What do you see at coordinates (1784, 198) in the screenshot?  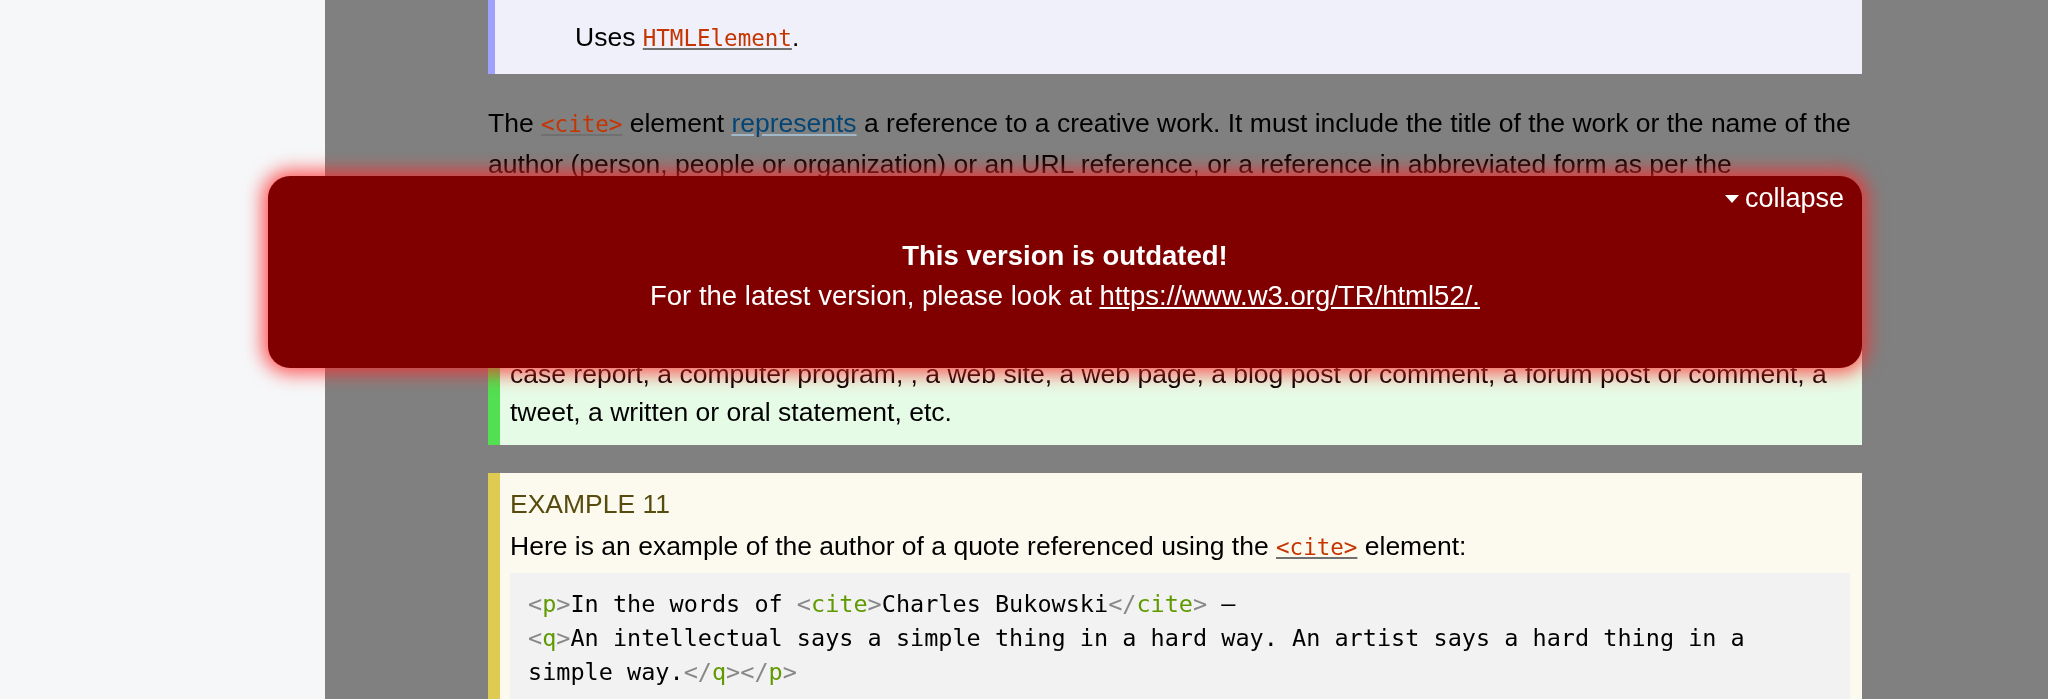 I see `collapse-button: collapse` at bounding box center [1784, 198].